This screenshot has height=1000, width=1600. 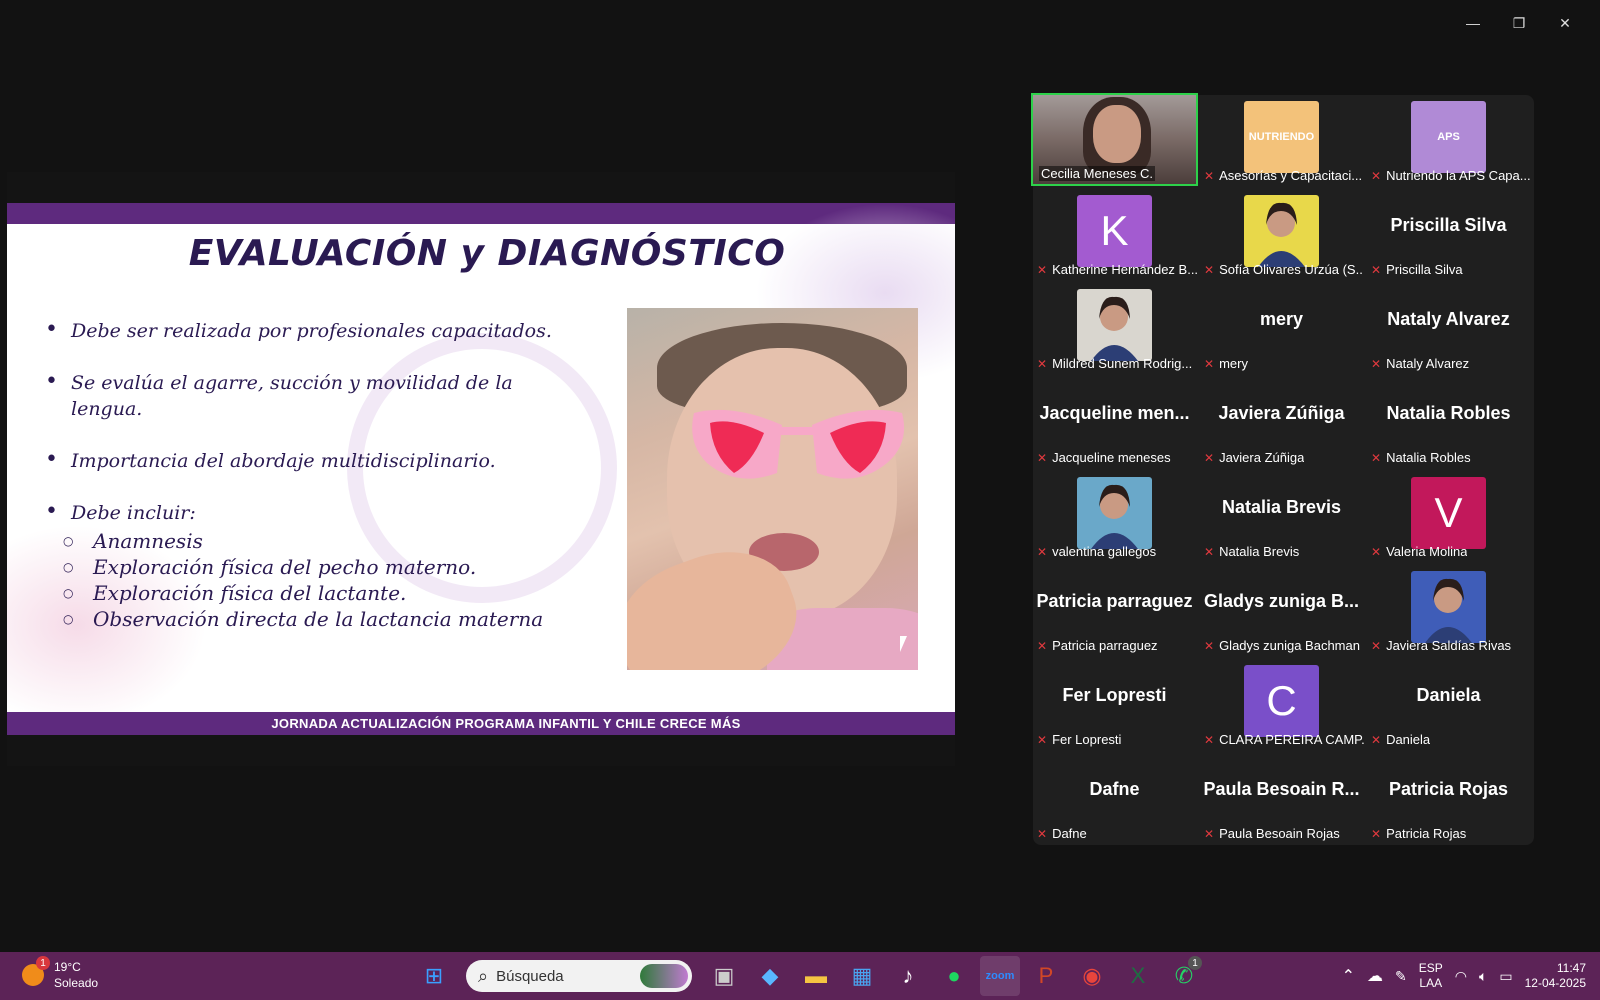 I want to click on slide-title: EVALUACIÓN y DIAGNÓSTICO, so click(x=487, y=253).